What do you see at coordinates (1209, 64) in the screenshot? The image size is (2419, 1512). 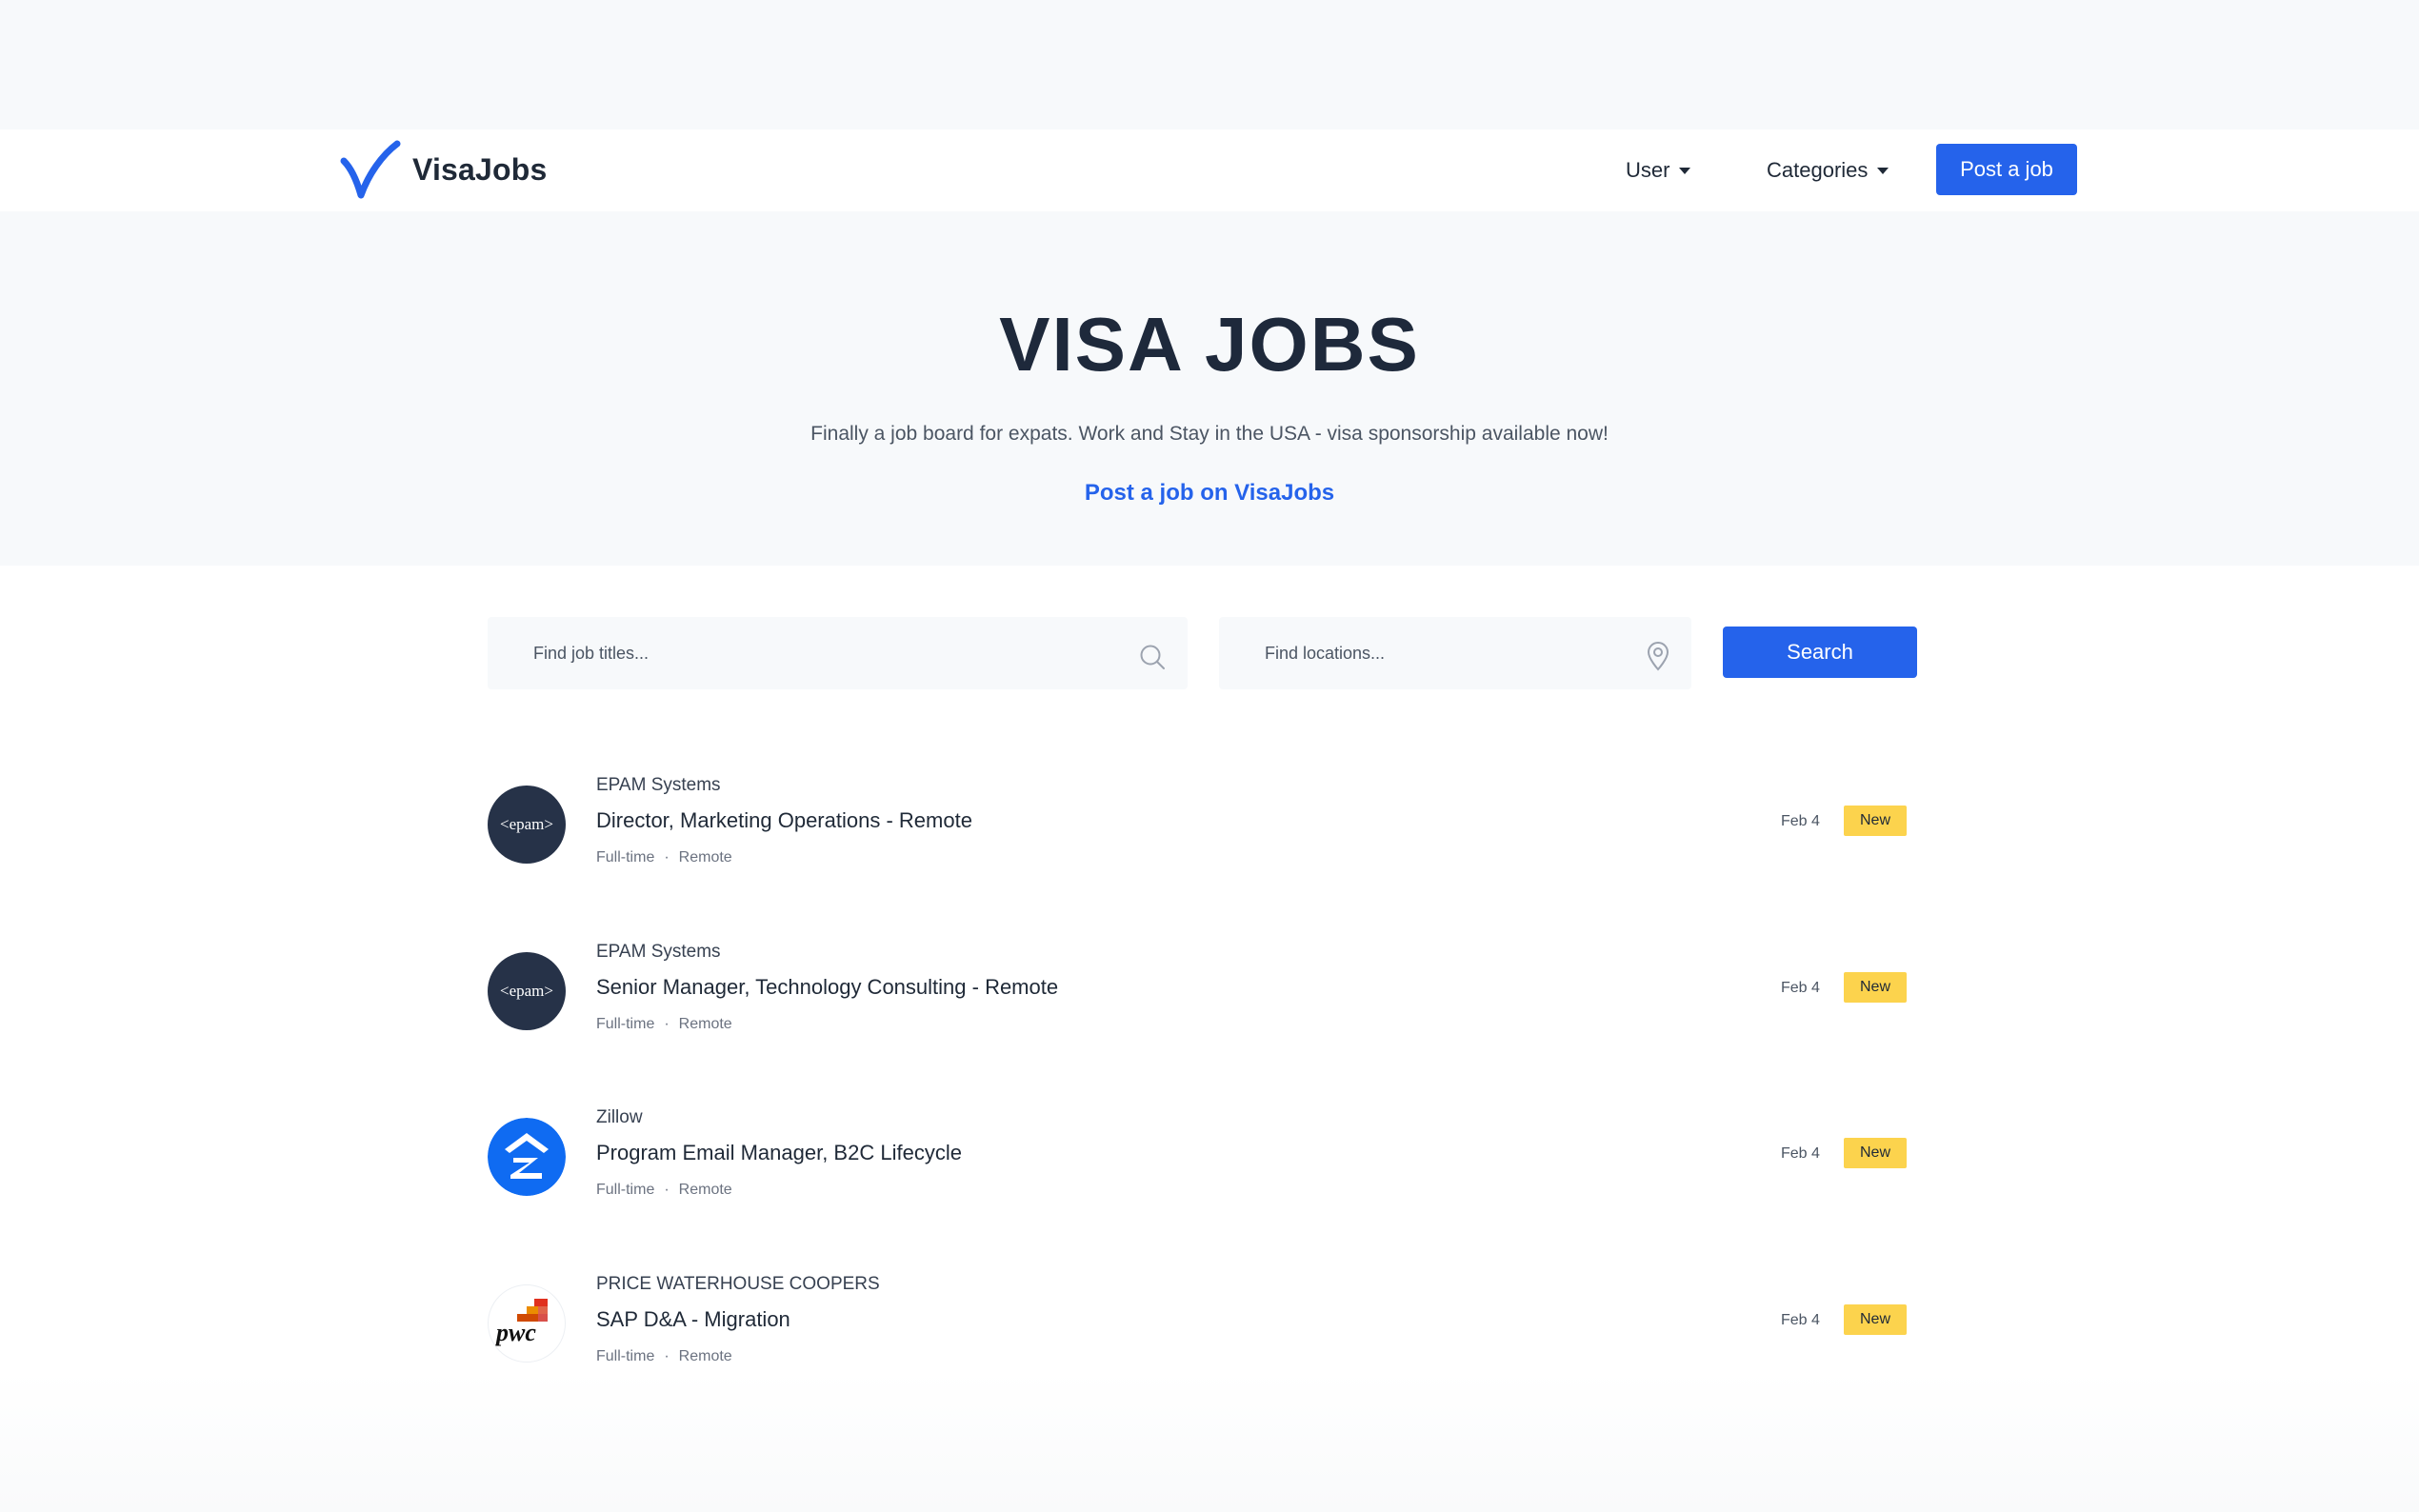 I see `top-band` at bounding box center [1209, 64].